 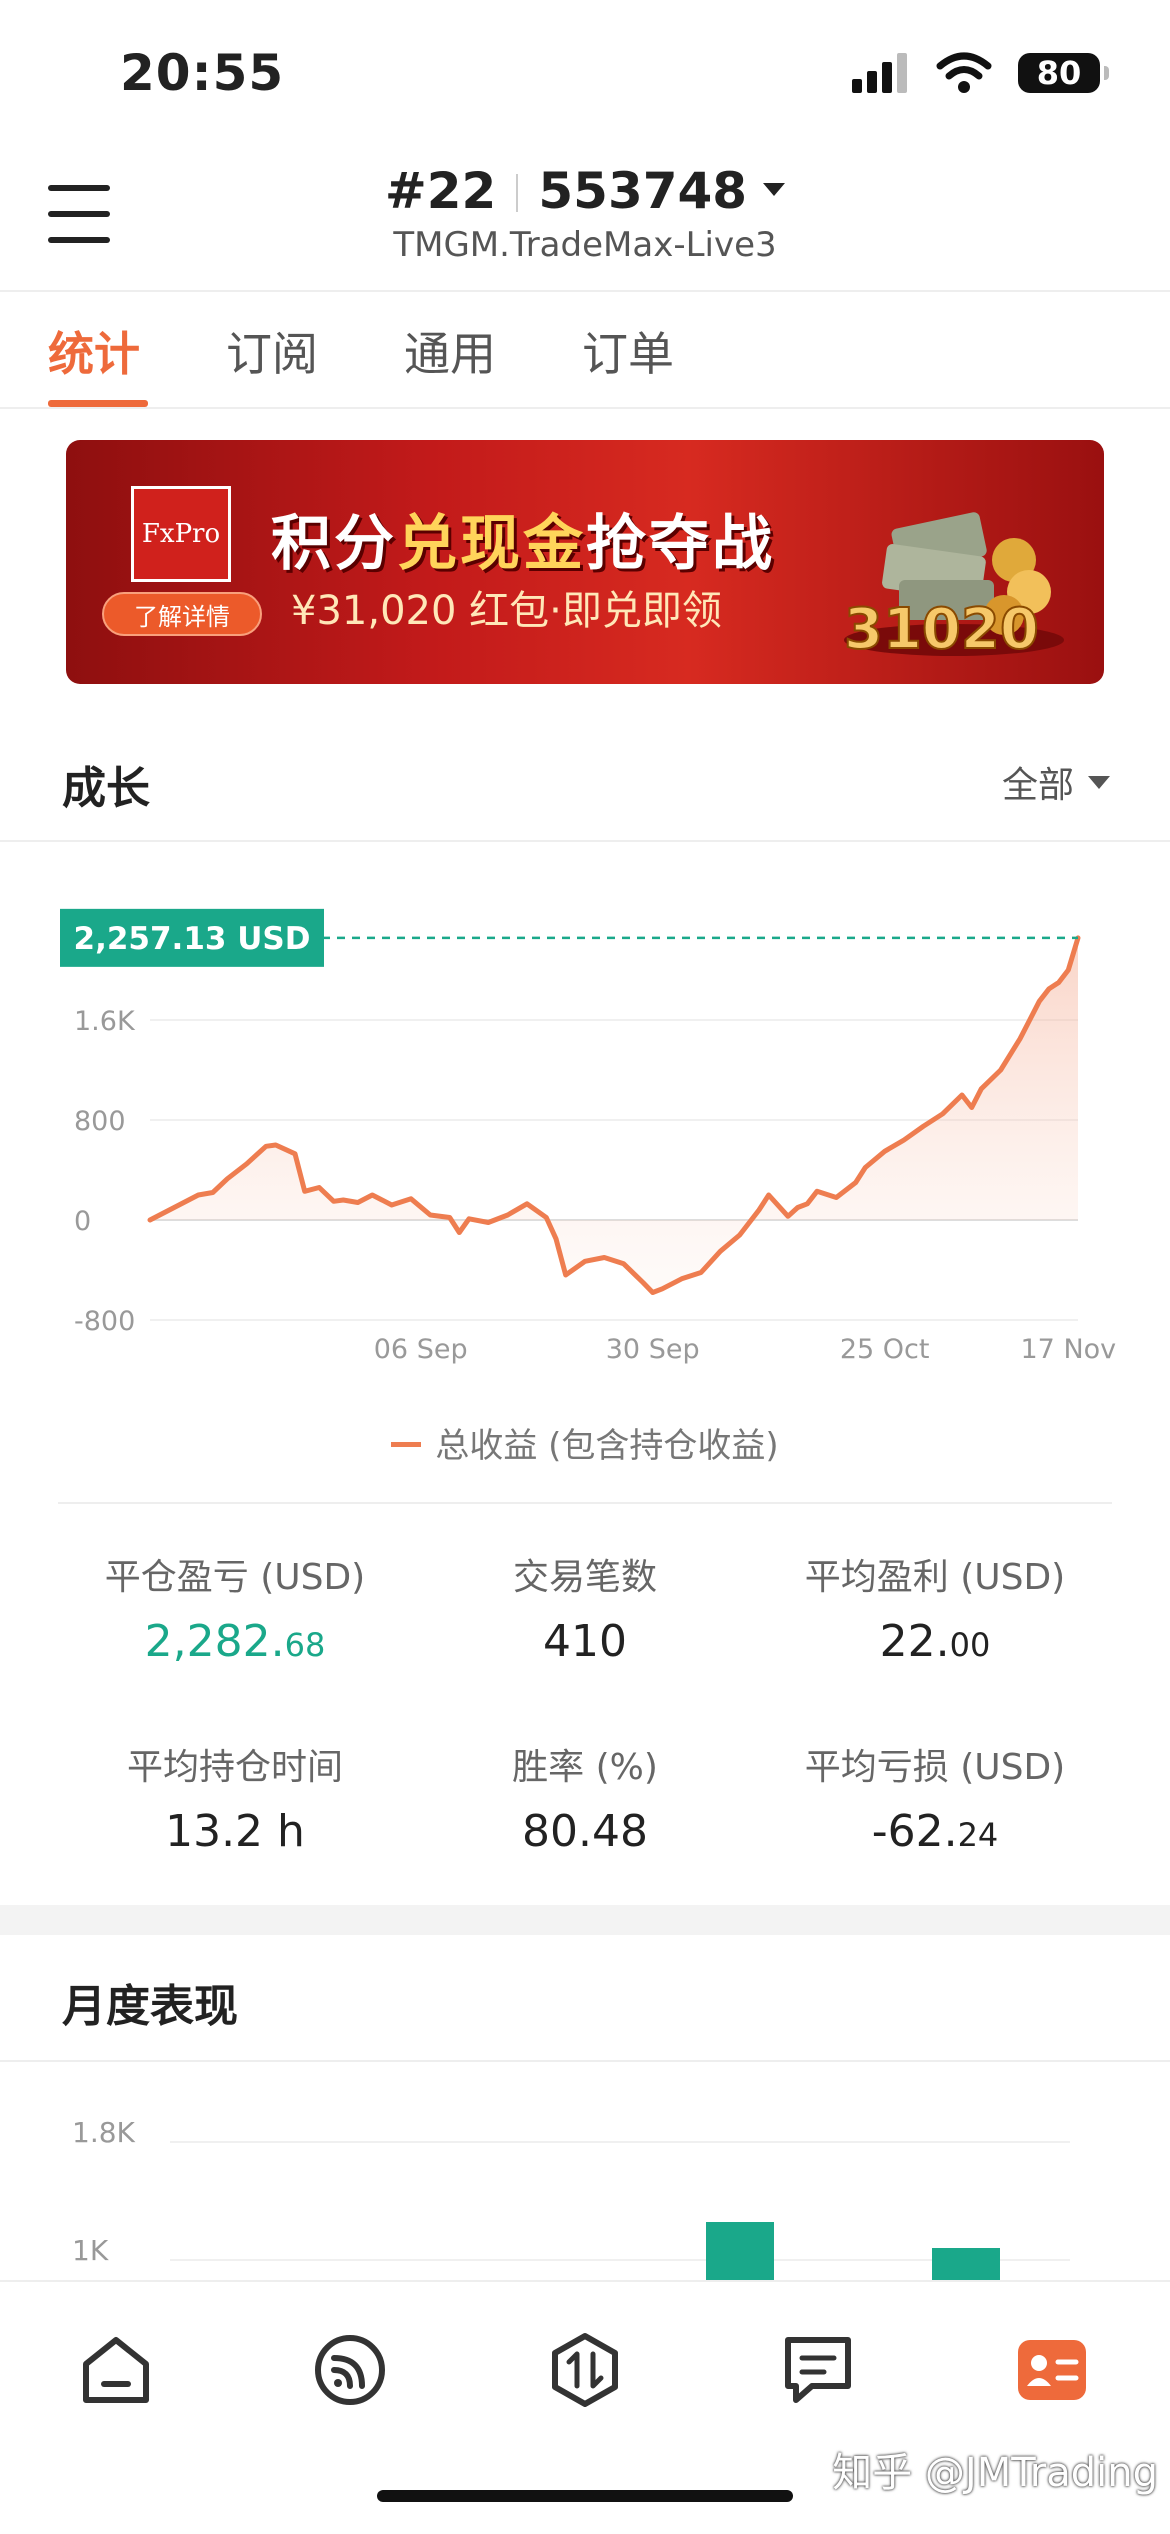 I want to click on wifi-icon, so click(x=964, y=72).